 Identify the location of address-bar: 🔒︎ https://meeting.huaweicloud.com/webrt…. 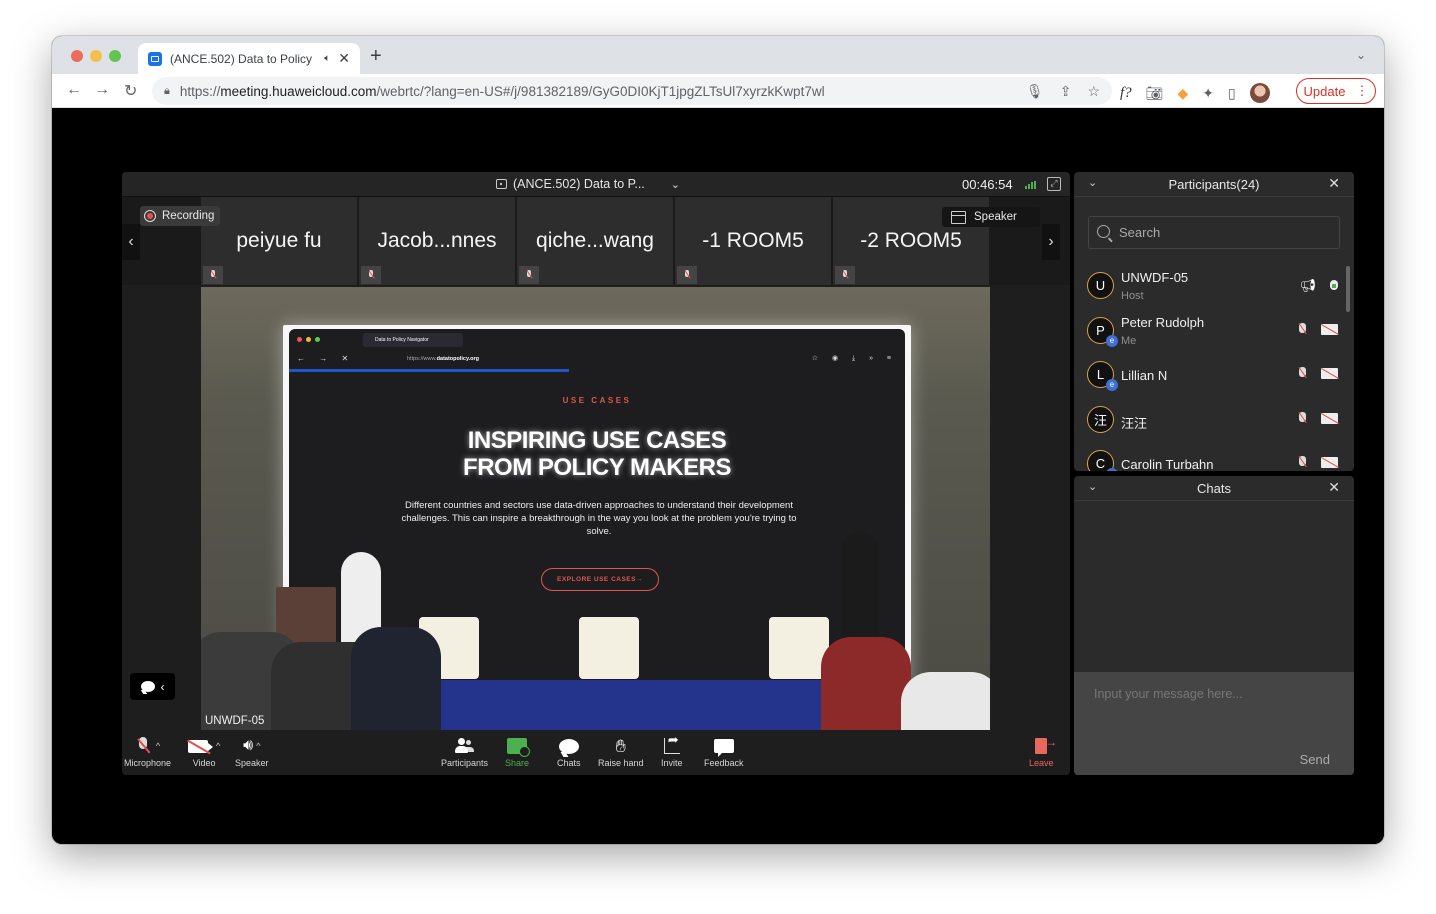
(632, 91).